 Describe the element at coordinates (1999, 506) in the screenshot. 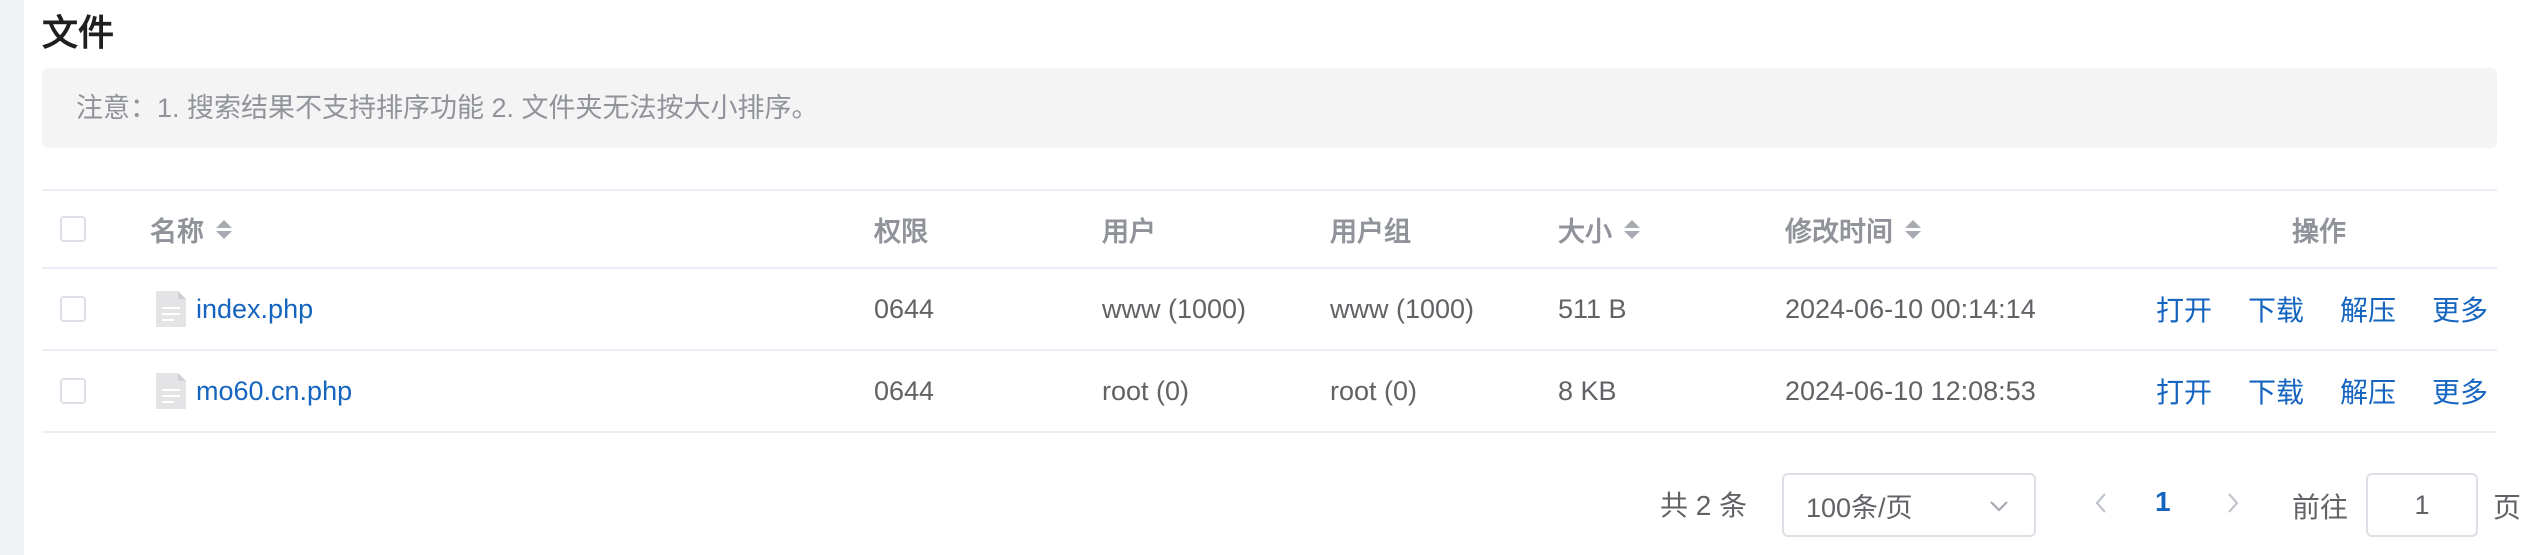

I see `chevron-down-icon` at that location.